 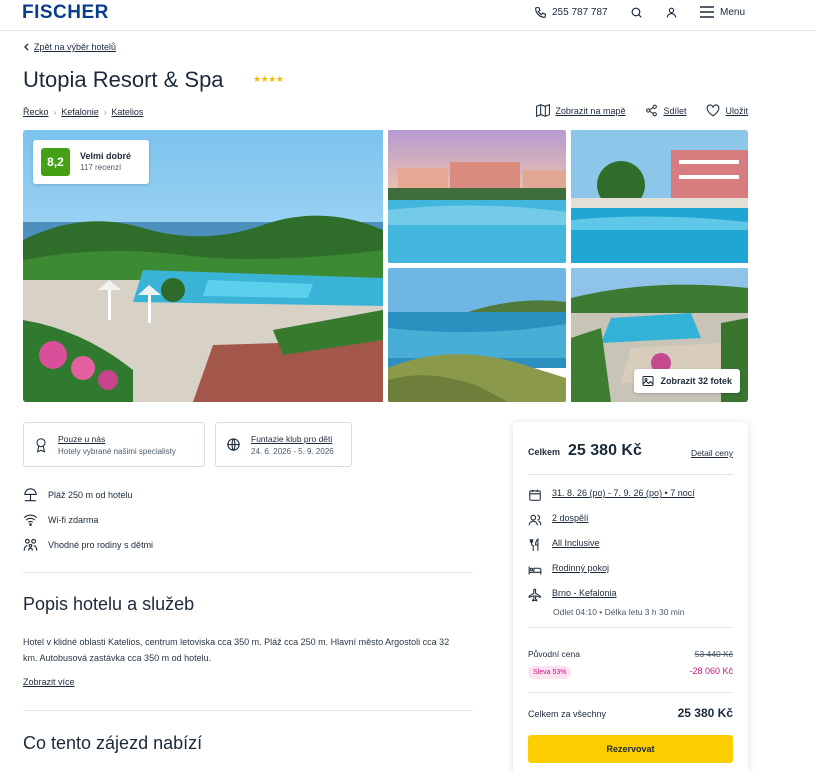 I want to click on price-total: Celkem 25 380 Kč, so click(x=585, y=451).